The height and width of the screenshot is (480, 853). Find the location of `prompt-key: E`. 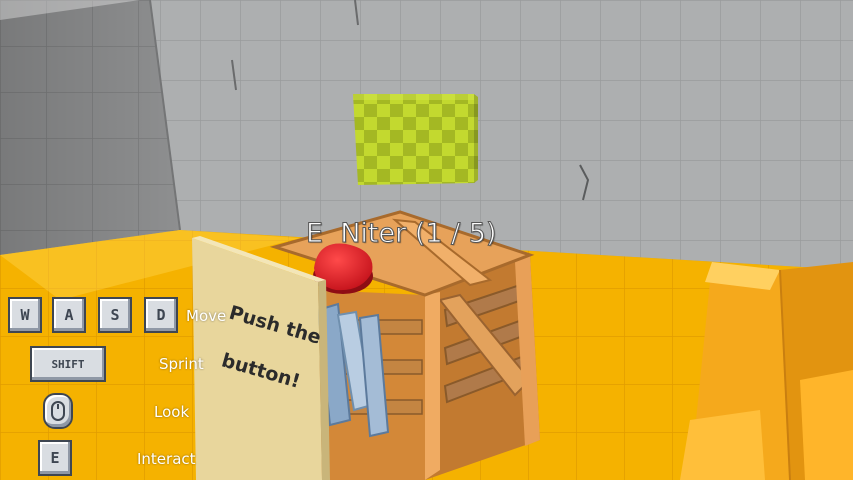

prompt-key: E is located at coordinates (314, 234).